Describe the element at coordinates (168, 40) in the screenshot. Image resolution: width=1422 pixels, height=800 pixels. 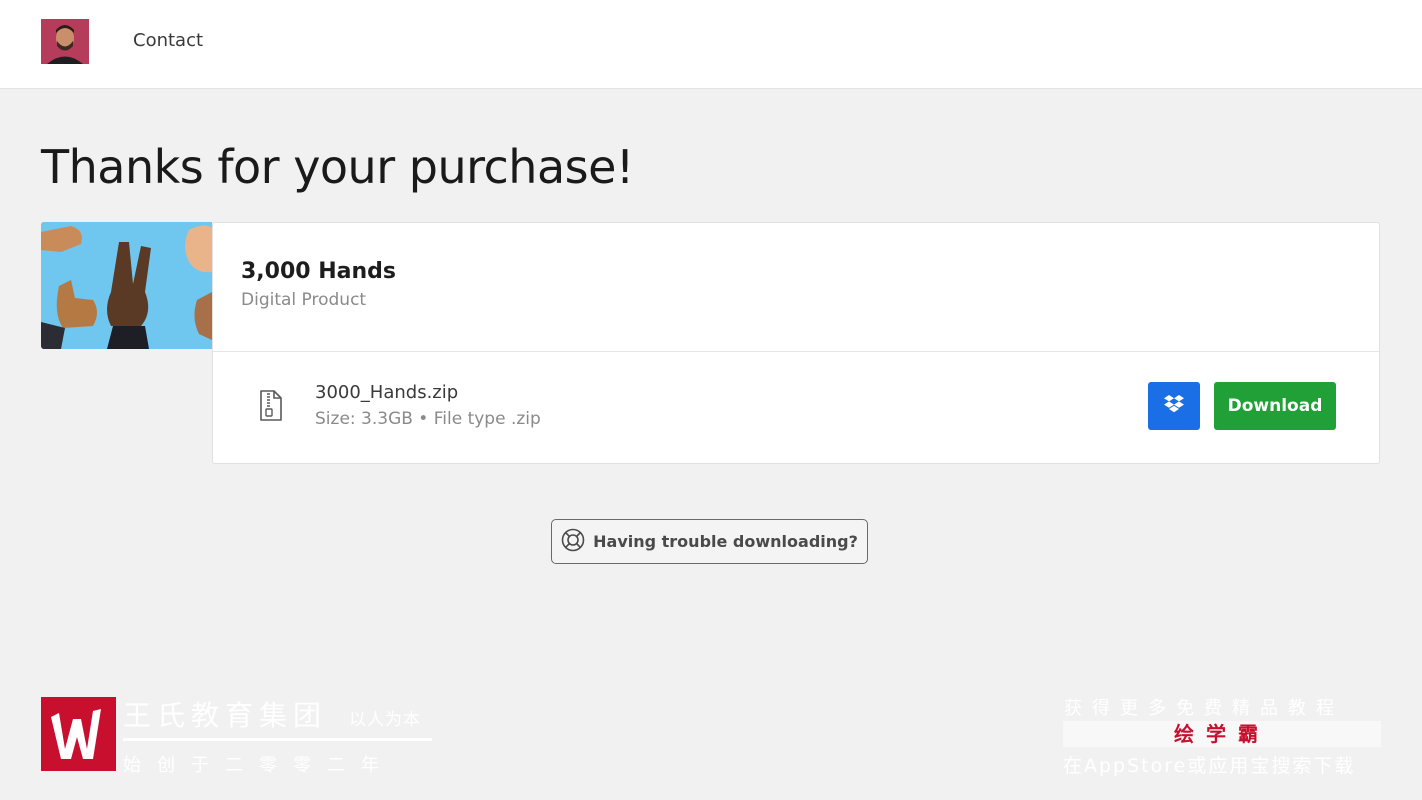
I see `contact-link: Contact` at that location.